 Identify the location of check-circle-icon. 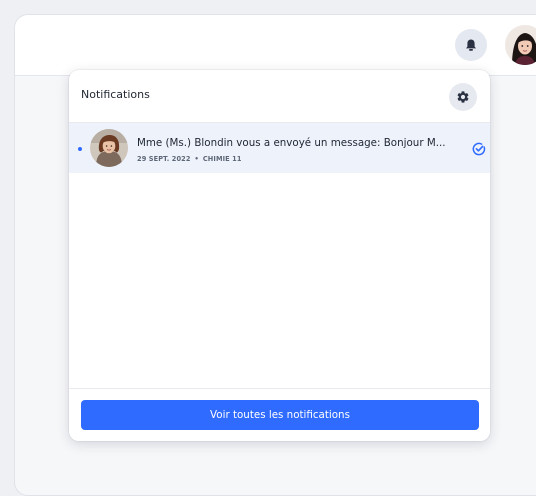
(479, 149).